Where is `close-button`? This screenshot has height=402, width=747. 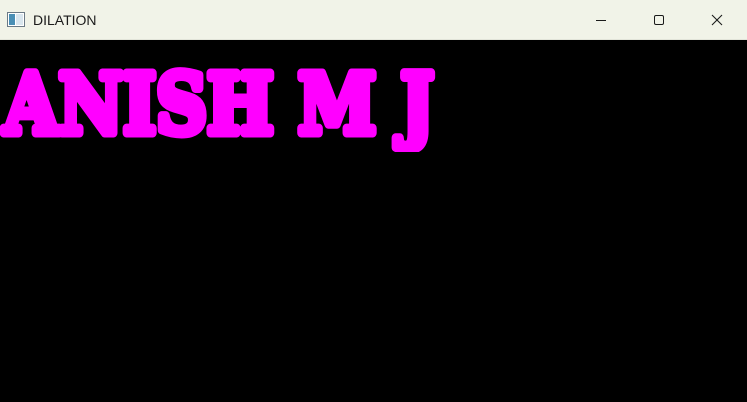 close-button is located at coordinates (717, 20).